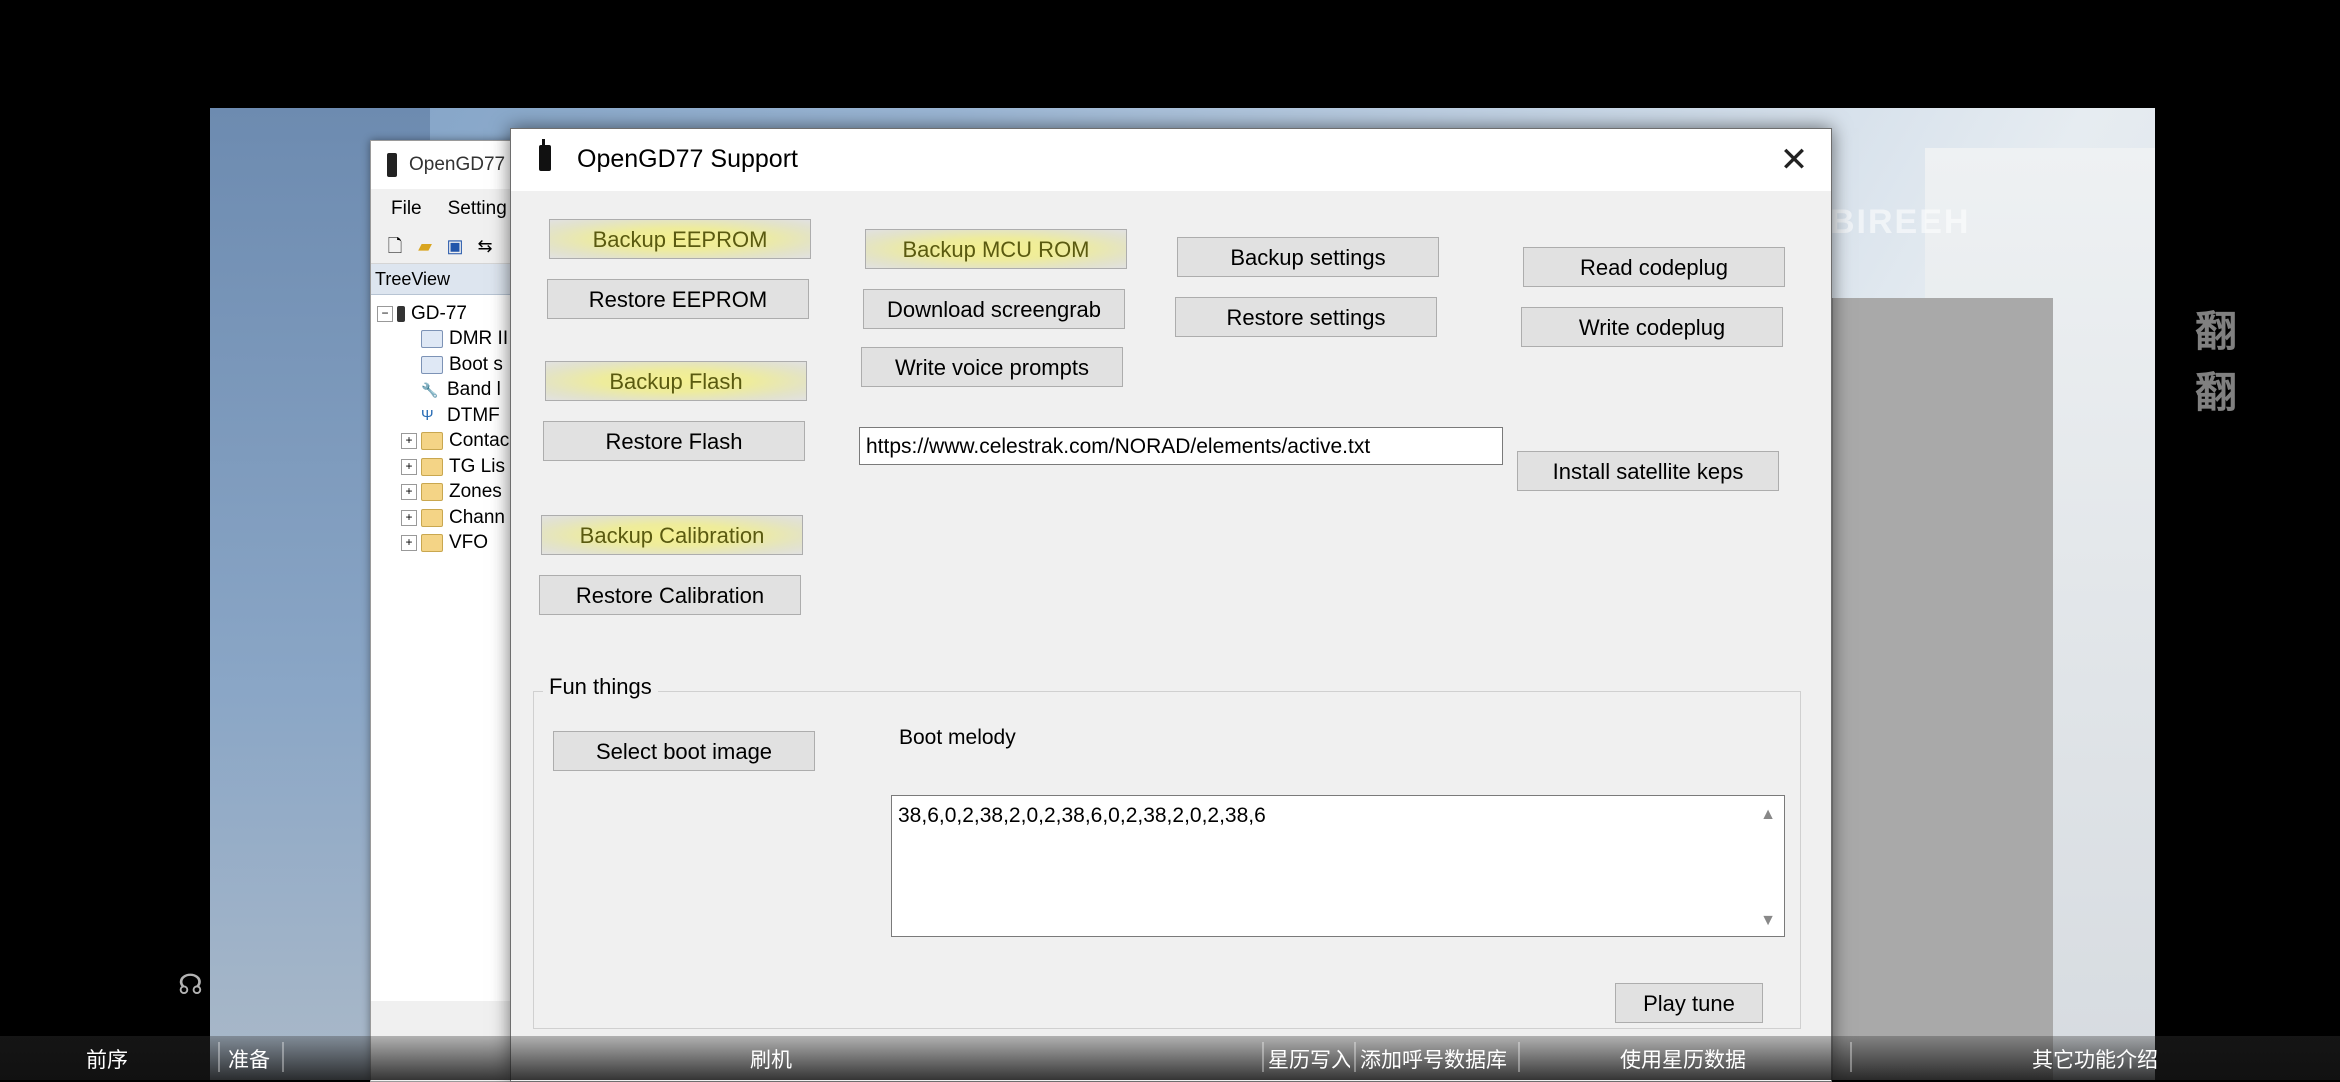 The image size is (2340, 1082). What do you see at coordinates (474, 390) in the screenshot?
I see `tree-node-label: Band l` at bounding box center [474, 390].